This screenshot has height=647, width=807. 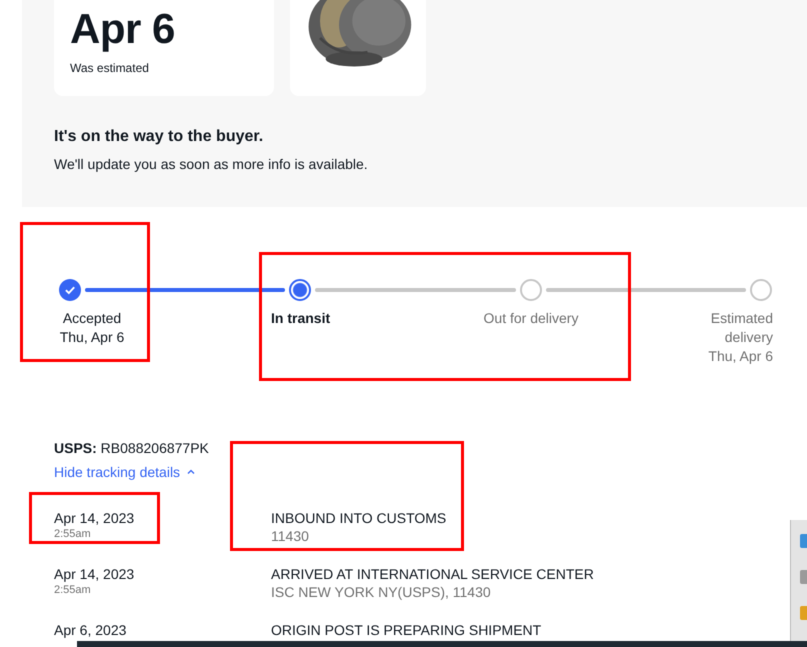 I want to click on event-description: INBOUND INTO CUSTOMS, so click(x=358, y=518).